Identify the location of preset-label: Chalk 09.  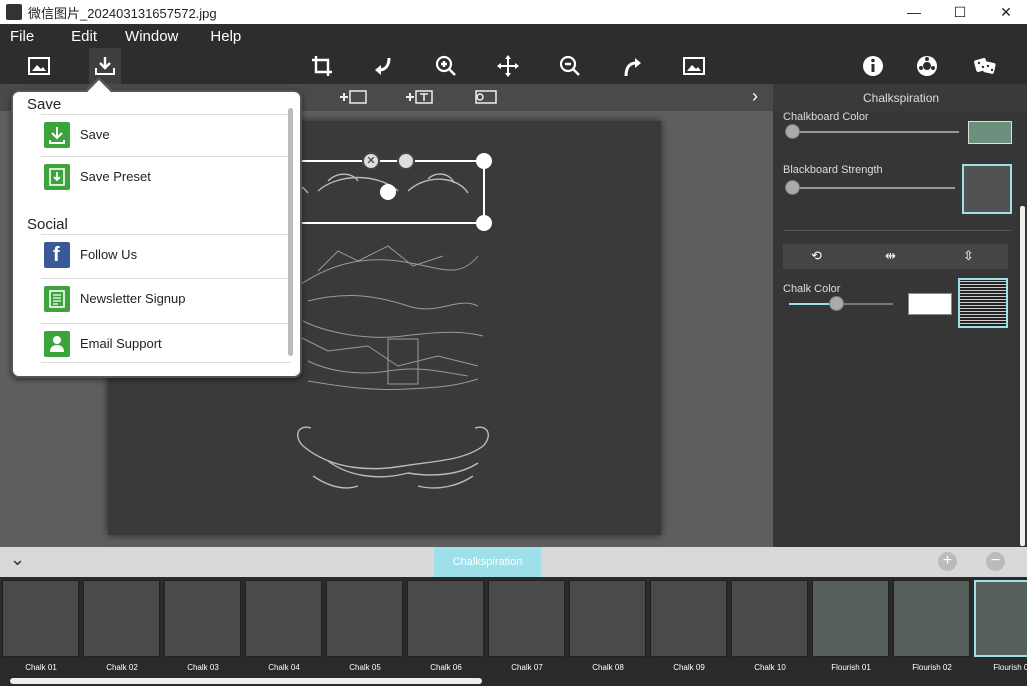
(689, 667).